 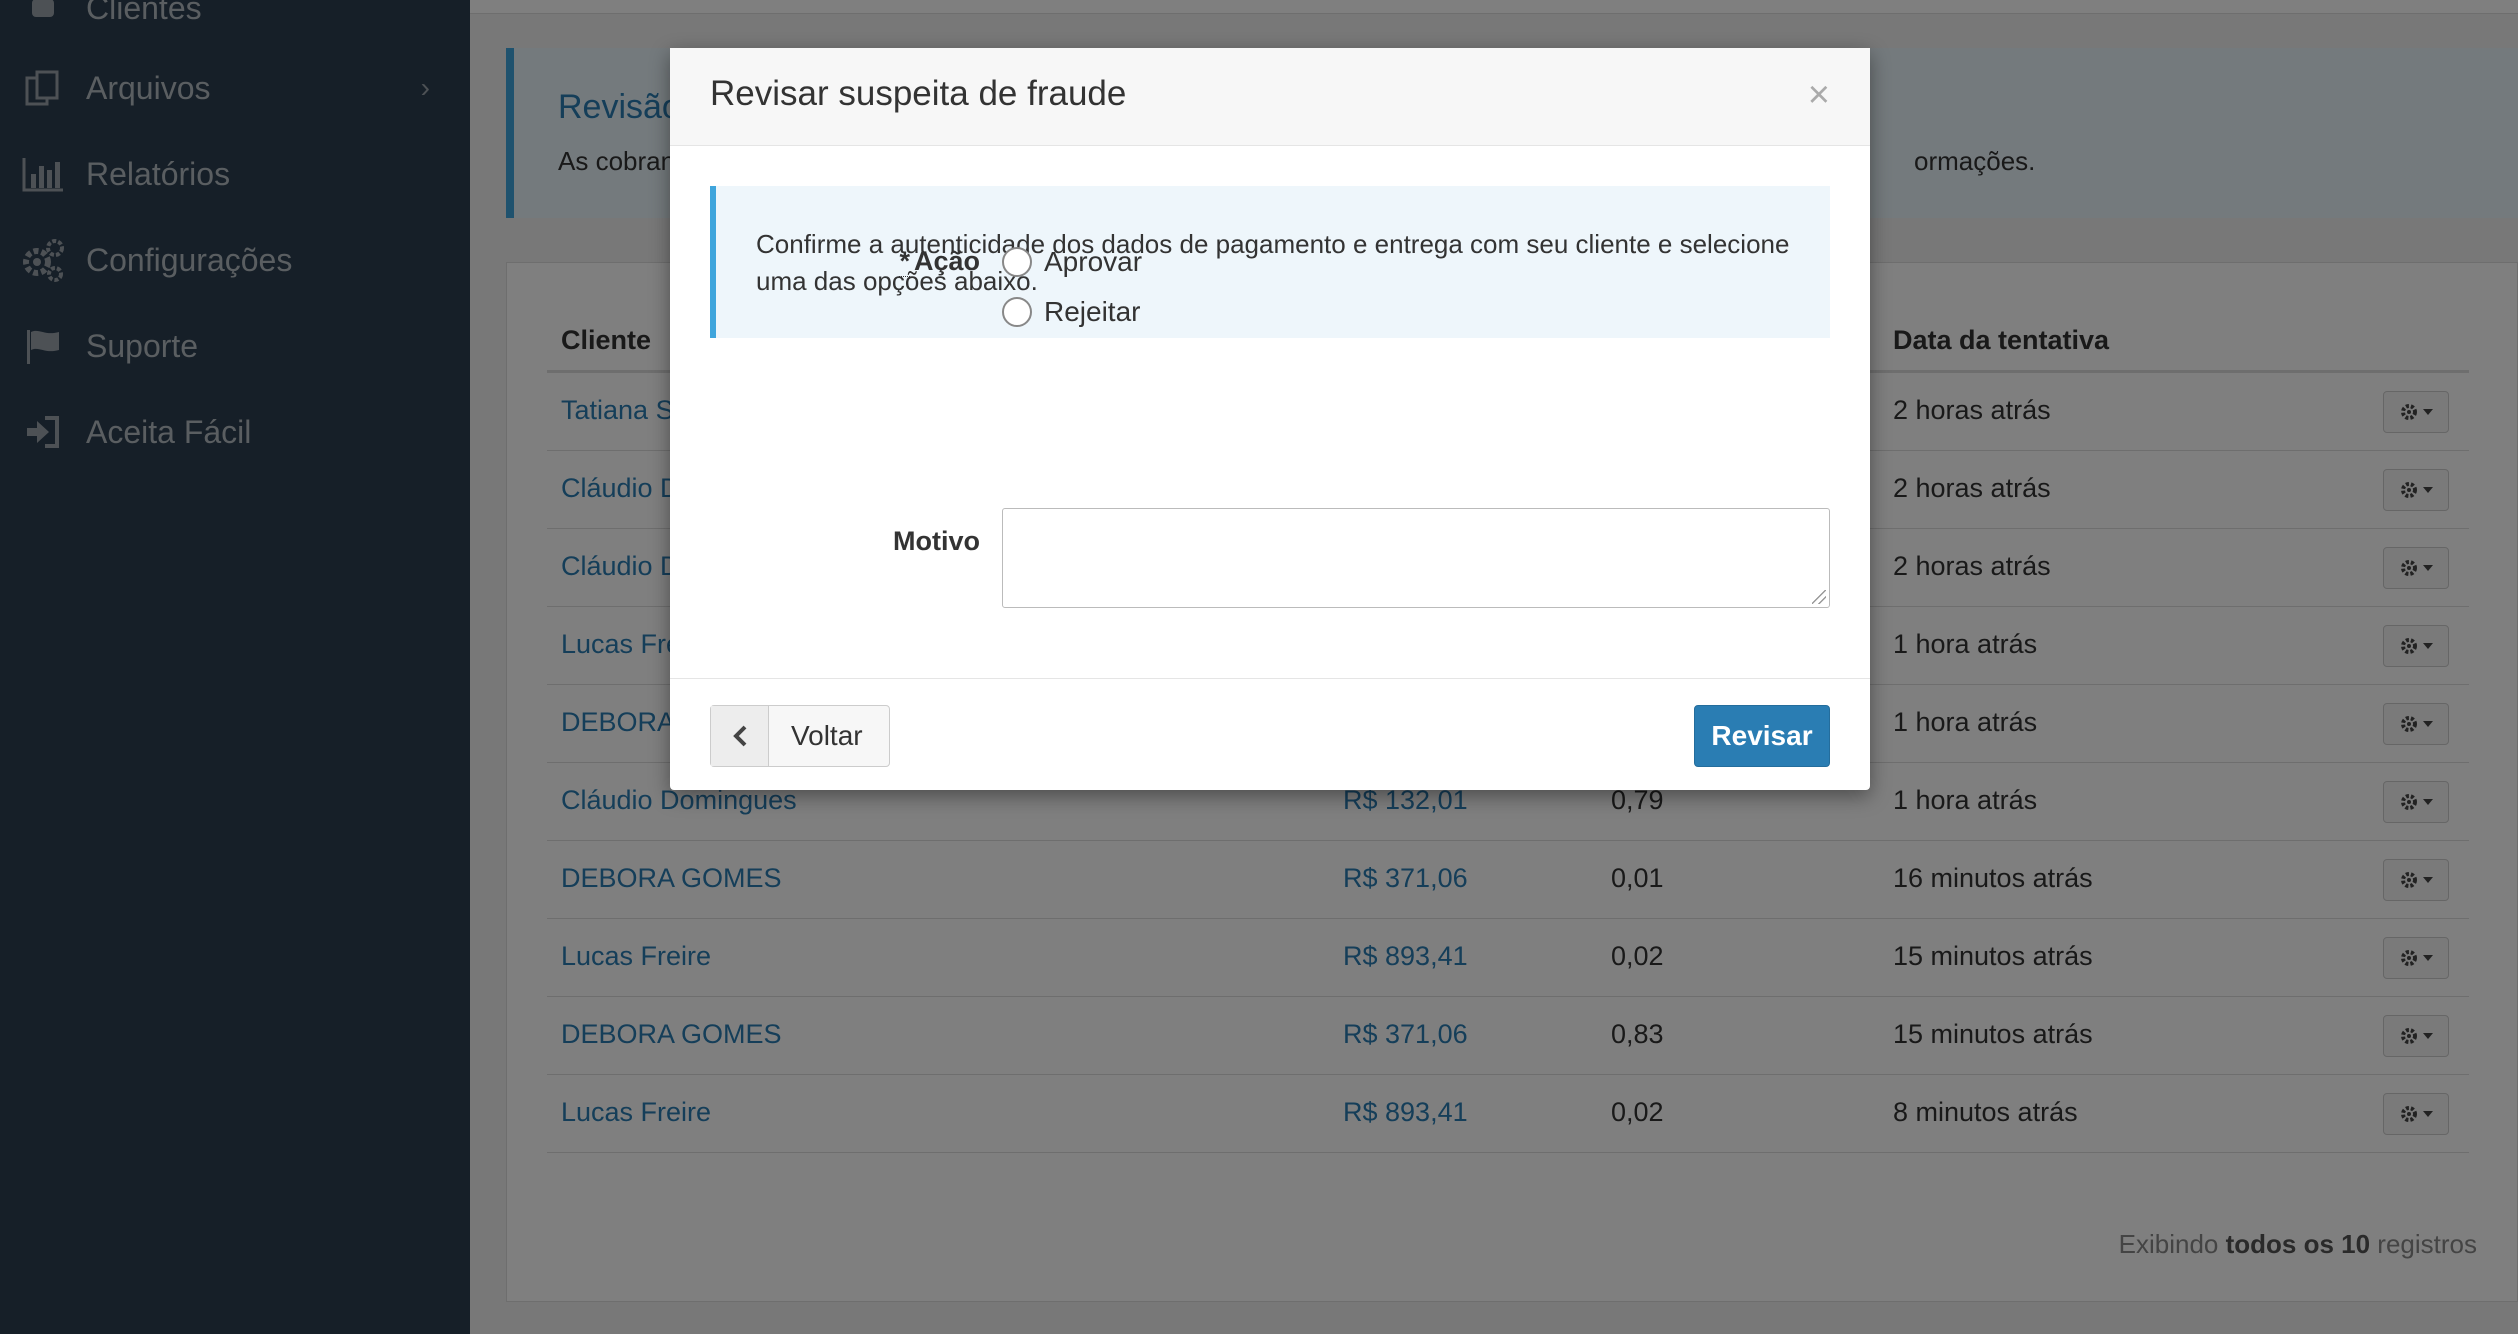 I want to click on back-button: Voltar, so click(x=800, y=736).